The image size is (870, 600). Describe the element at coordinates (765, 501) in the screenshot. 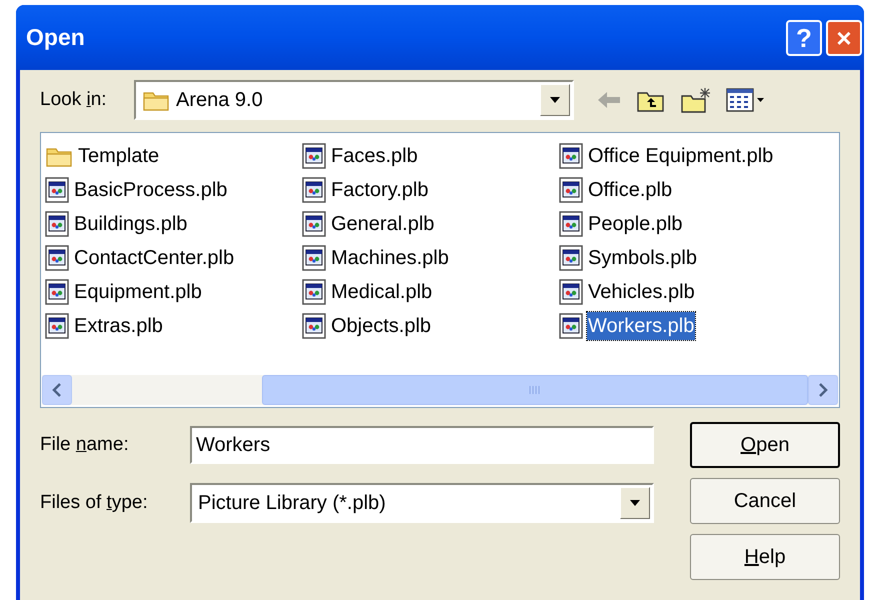

I see `dialog-button: Cancel` at that location.